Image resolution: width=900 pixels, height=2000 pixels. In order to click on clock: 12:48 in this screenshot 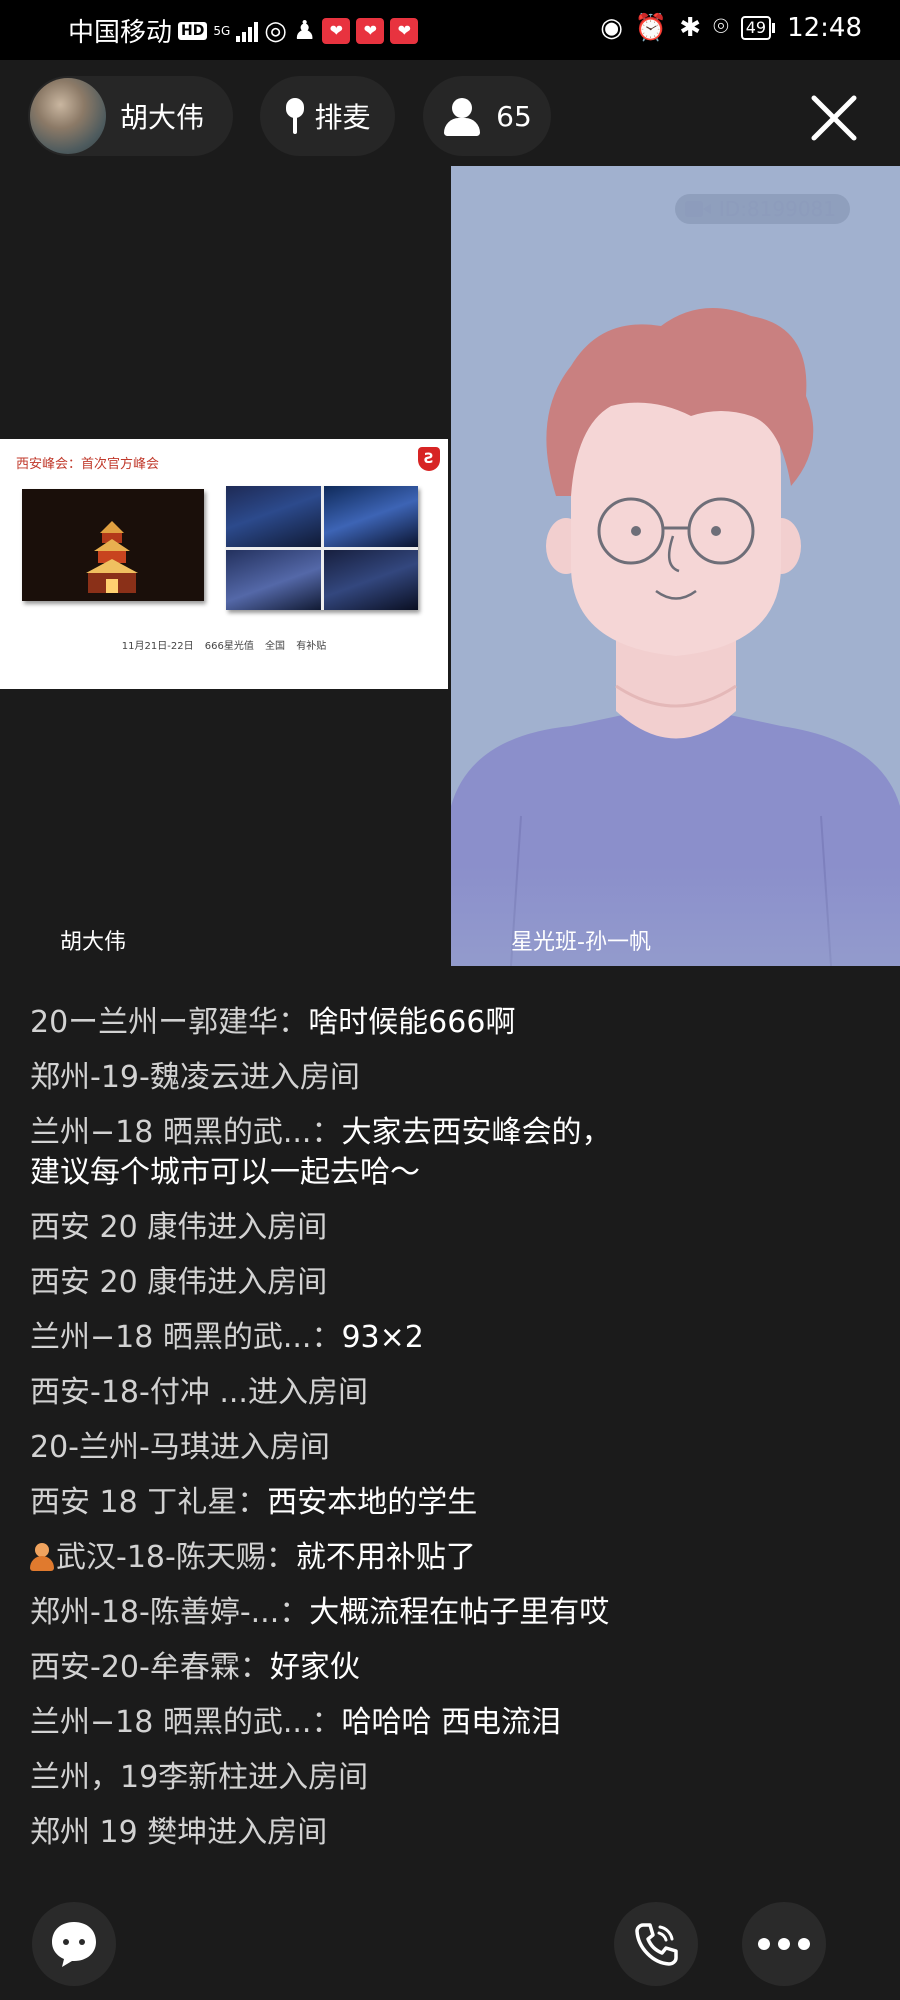, I will do `click(824, 27)`.